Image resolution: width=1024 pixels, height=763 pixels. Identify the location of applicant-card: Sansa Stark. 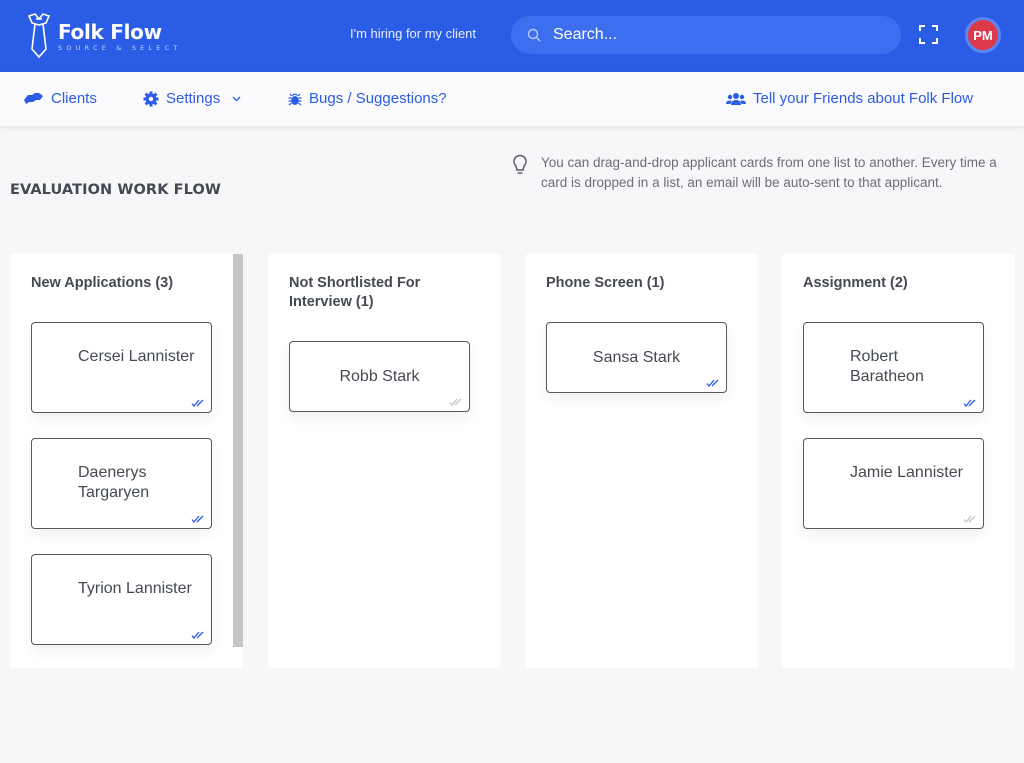
(636, 357).